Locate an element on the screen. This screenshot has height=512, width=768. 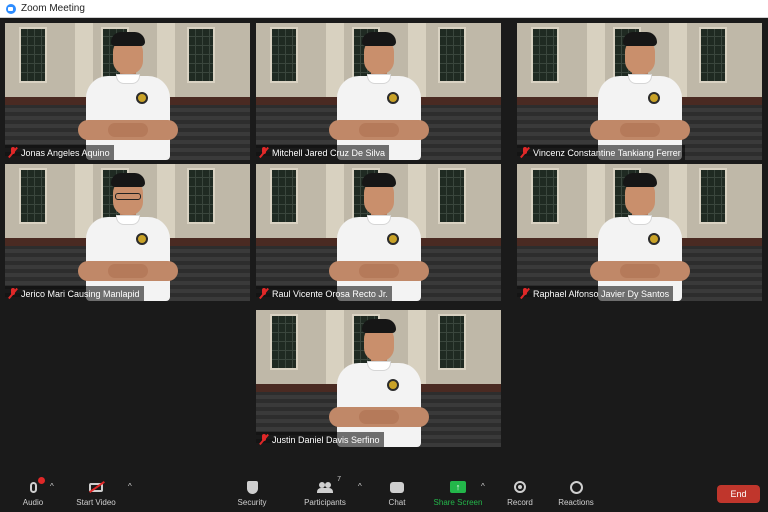
participant-name-tag: Jerico Mari Causing Manlapid is located at coordinates (74, 293).